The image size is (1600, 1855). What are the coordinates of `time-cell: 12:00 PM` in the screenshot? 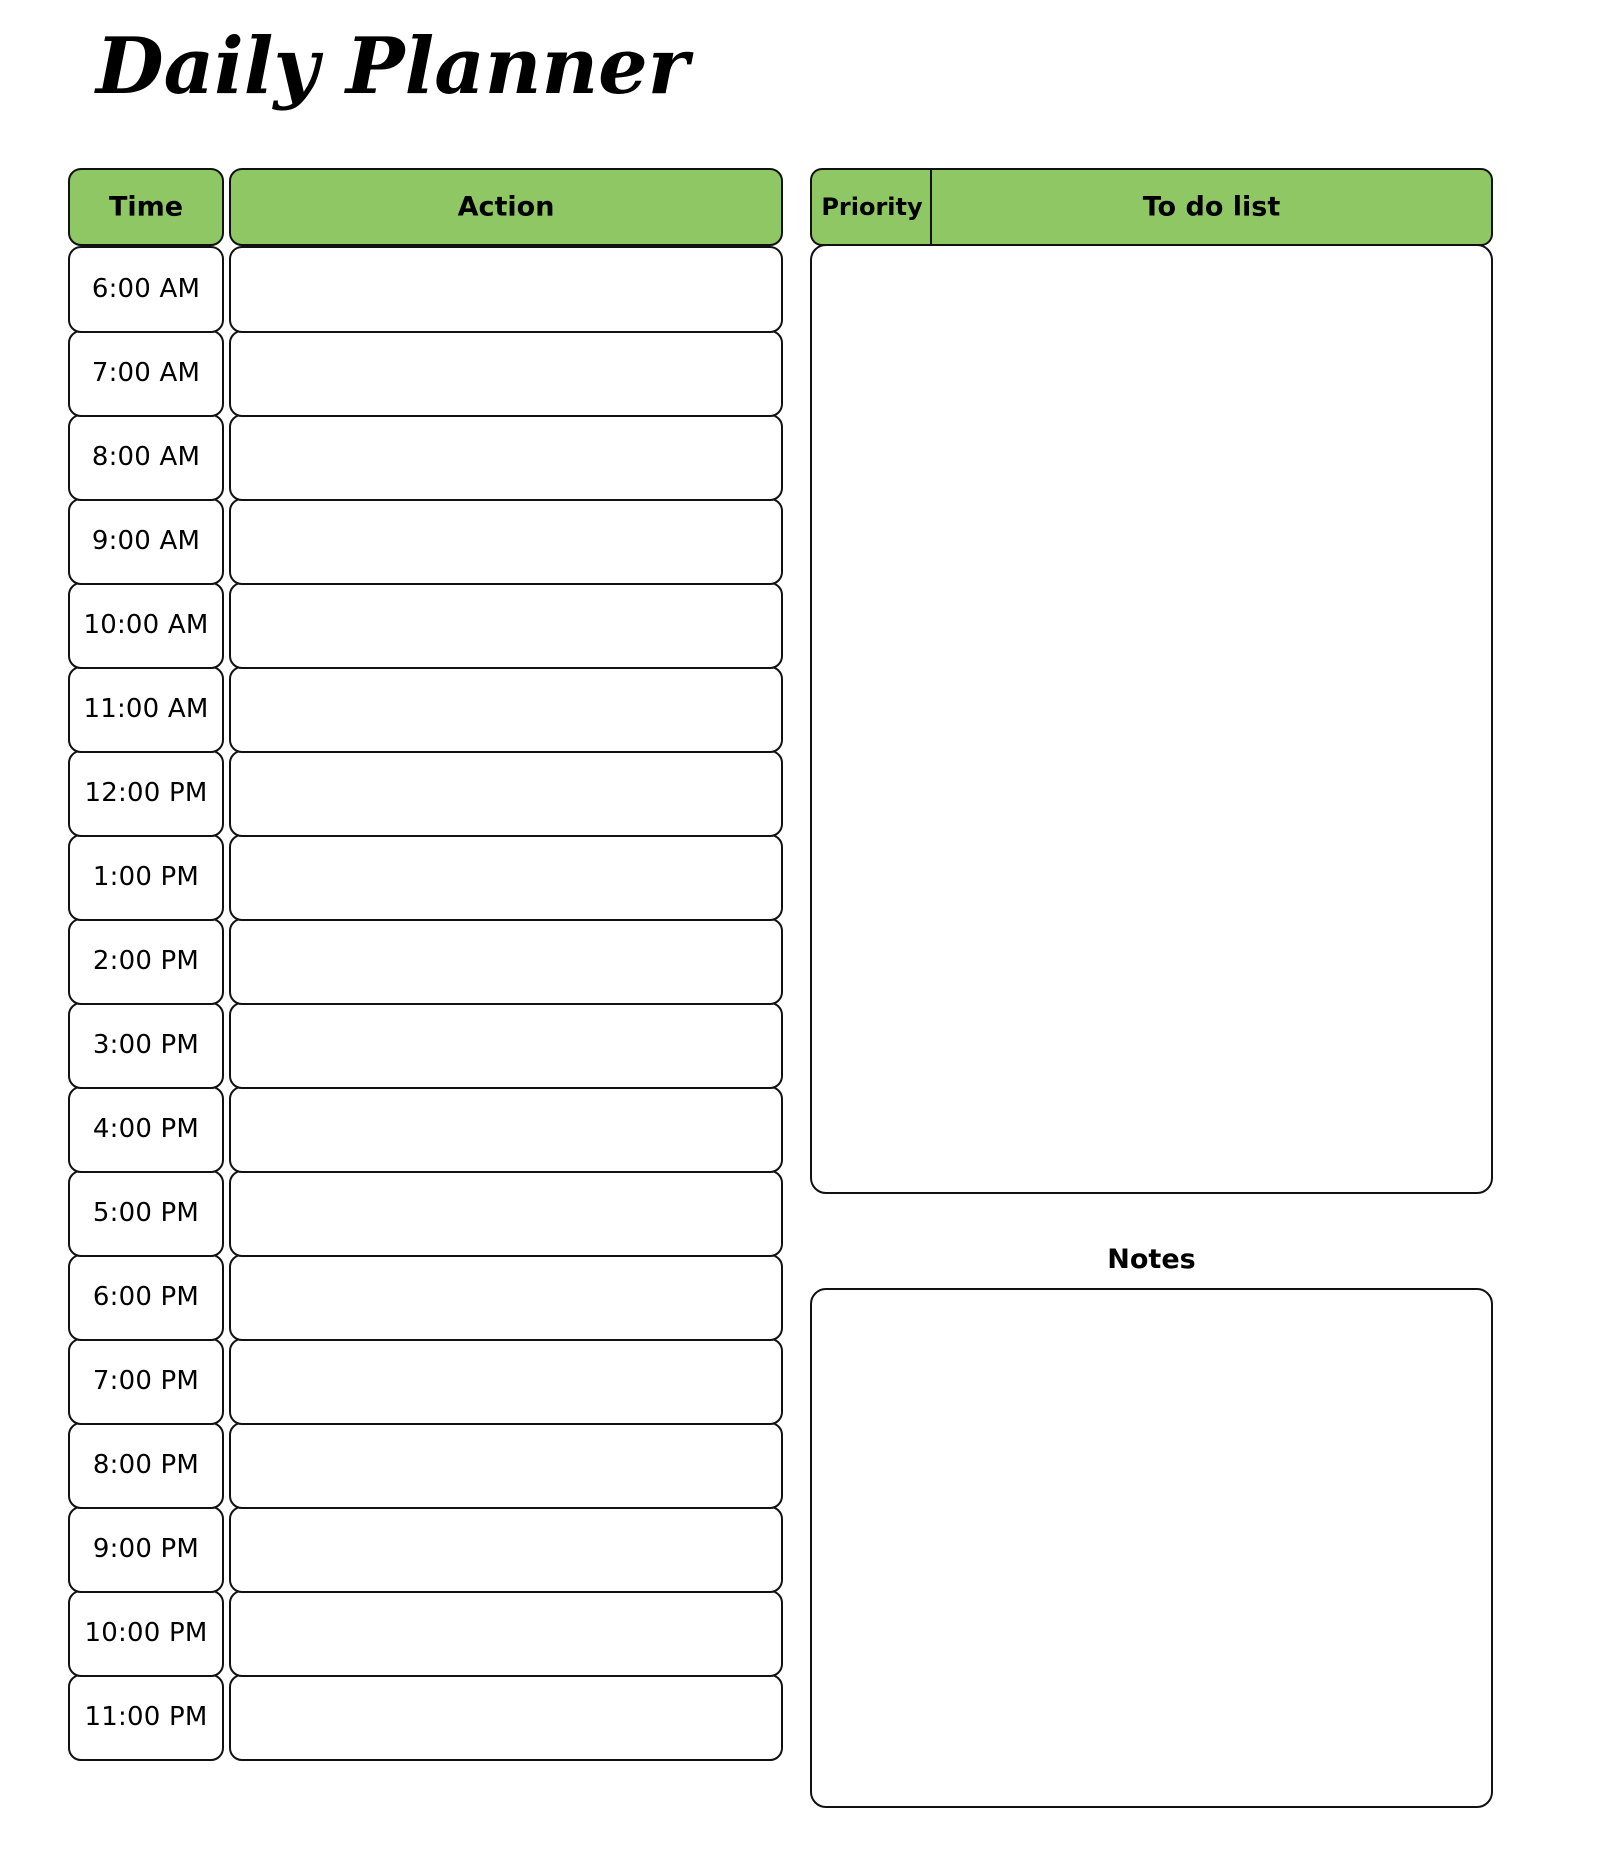 It's located at (146, 793).